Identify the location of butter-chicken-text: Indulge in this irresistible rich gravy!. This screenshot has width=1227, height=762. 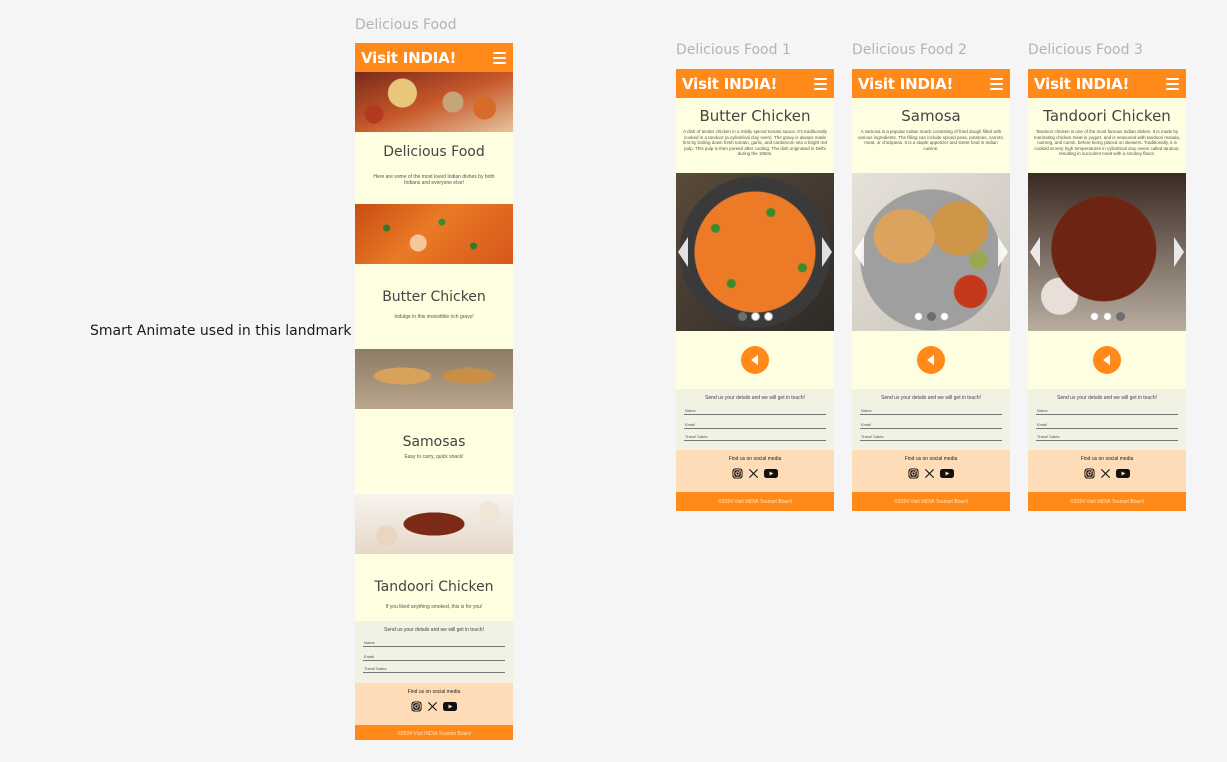
(434, 317).